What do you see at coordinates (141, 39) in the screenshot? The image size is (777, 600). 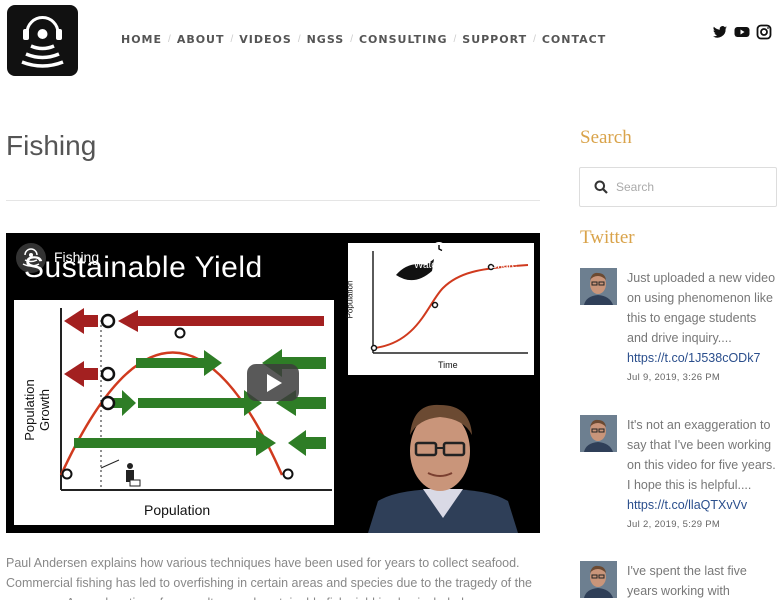 I see `nav-home: HOME` at bounding box center [141, 39].